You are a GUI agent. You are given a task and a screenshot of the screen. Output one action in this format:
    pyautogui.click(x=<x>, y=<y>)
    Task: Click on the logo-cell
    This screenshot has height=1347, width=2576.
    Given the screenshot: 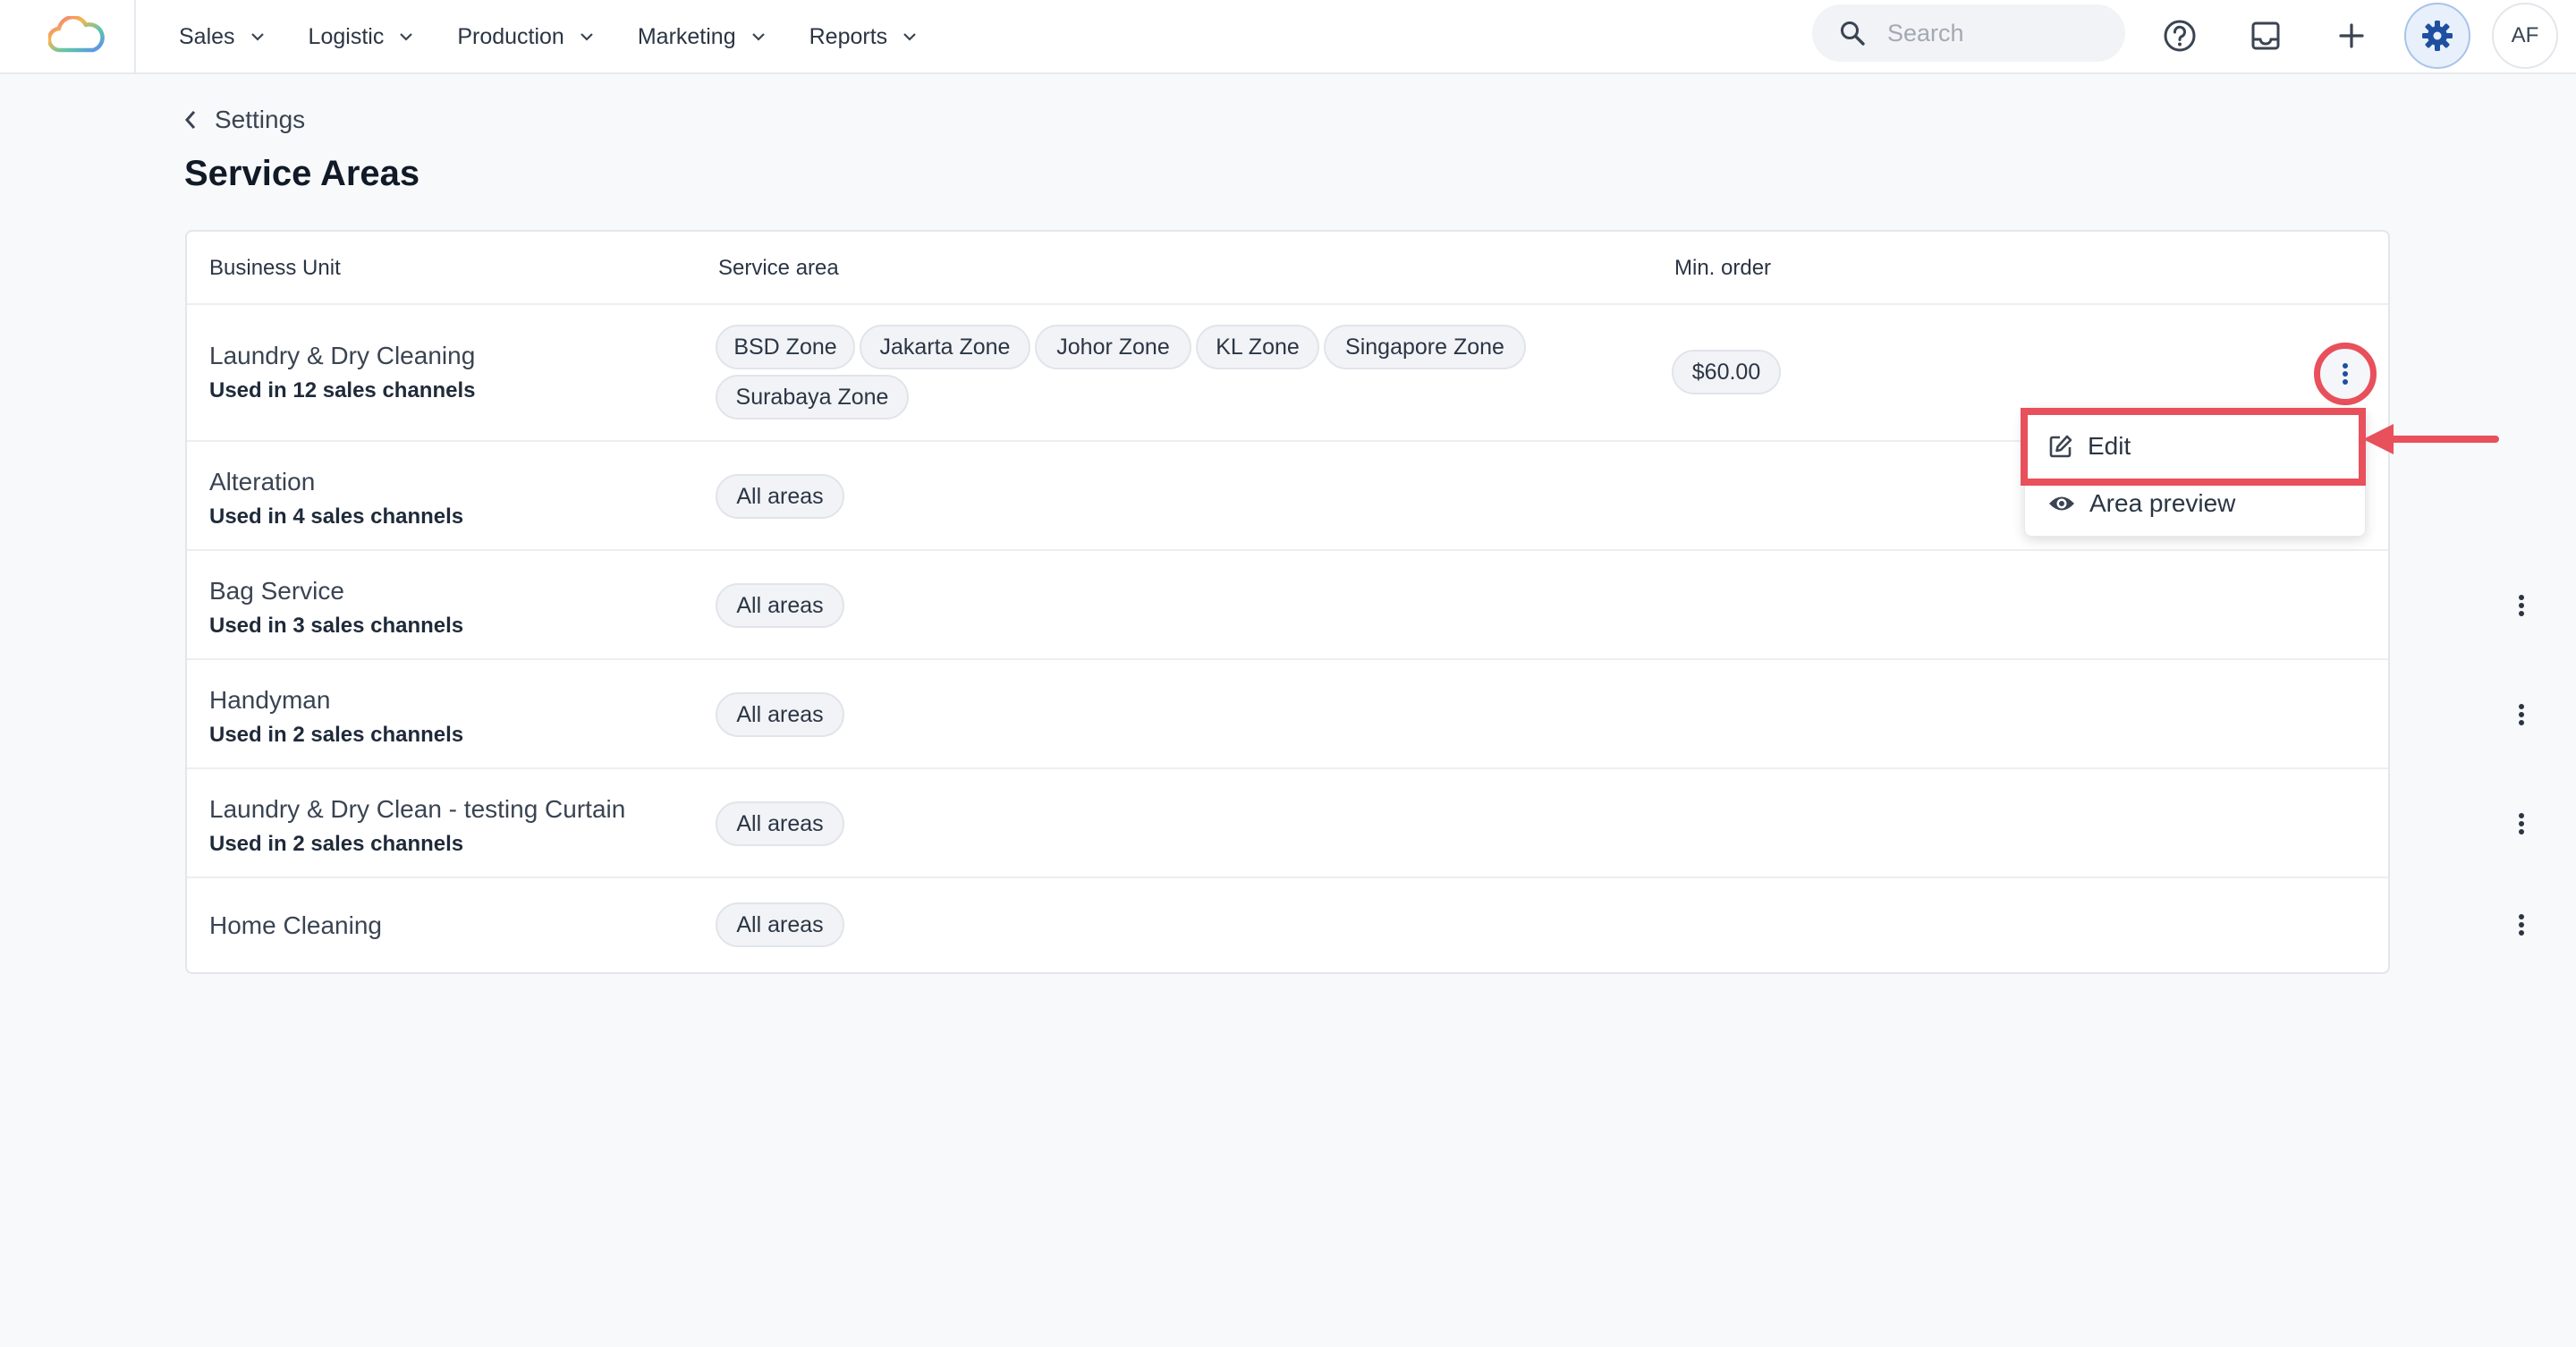 What is the action you would take?
    pyautogui.click(x=68, y=37)
    